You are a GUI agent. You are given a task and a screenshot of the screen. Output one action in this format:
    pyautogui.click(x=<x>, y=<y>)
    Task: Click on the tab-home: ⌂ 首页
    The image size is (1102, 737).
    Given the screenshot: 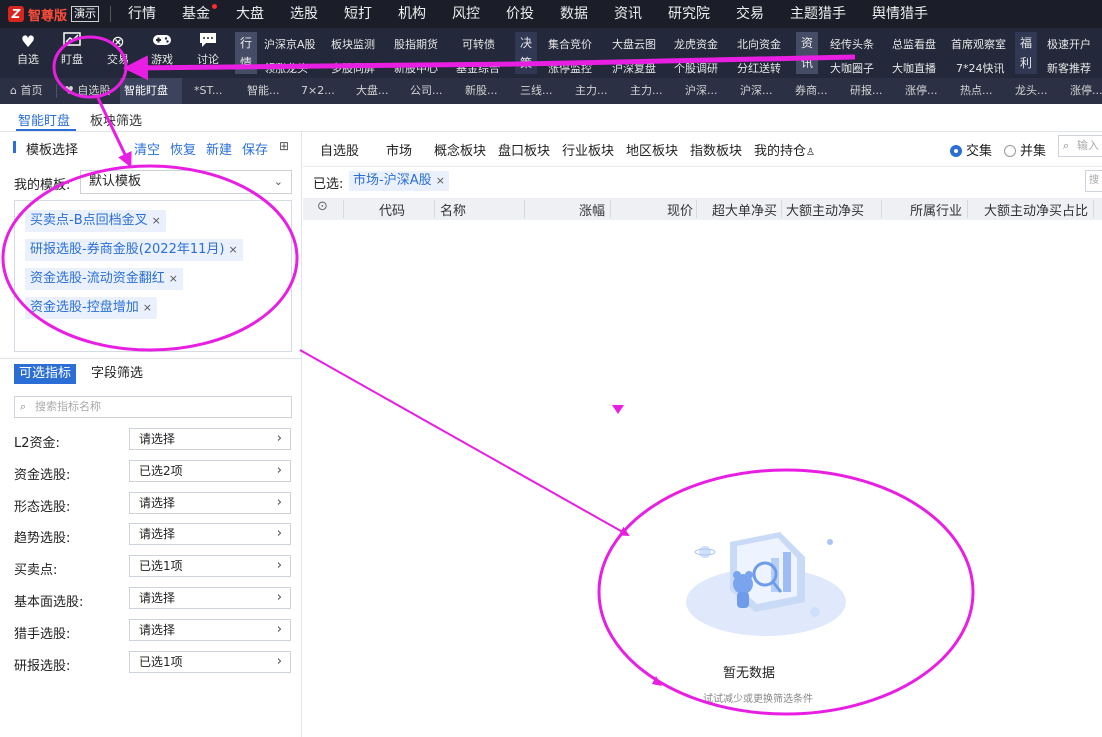 What is the action you would take?
    pyautogui.click(x=26, y=91)
    